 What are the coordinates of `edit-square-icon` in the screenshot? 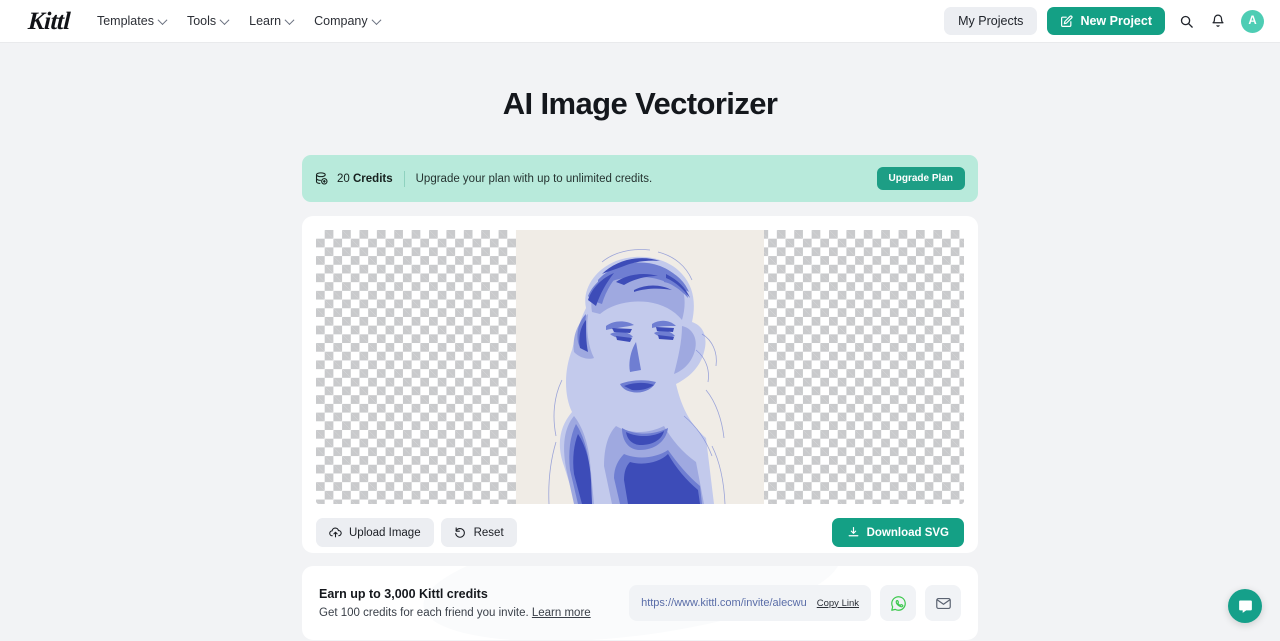 It's located at (1067, 20).